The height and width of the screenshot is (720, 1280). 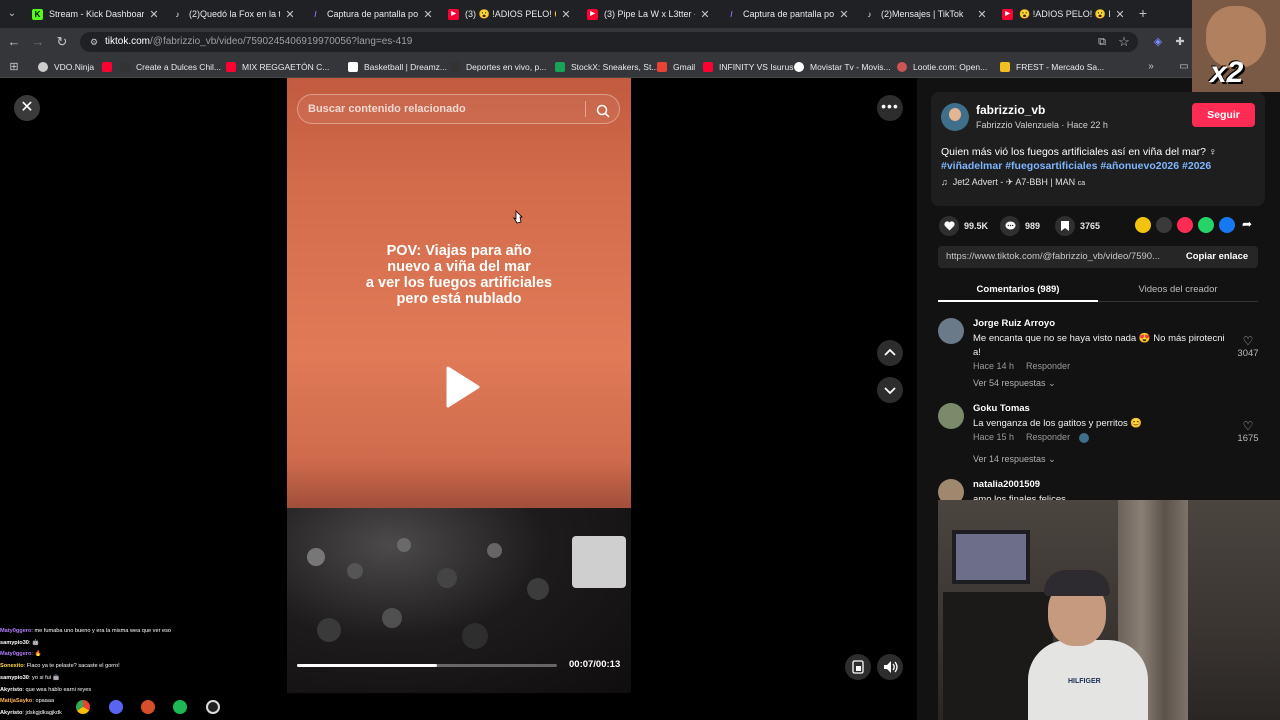 I want to click on comment-button: 989, so click(x=1020, y=226).